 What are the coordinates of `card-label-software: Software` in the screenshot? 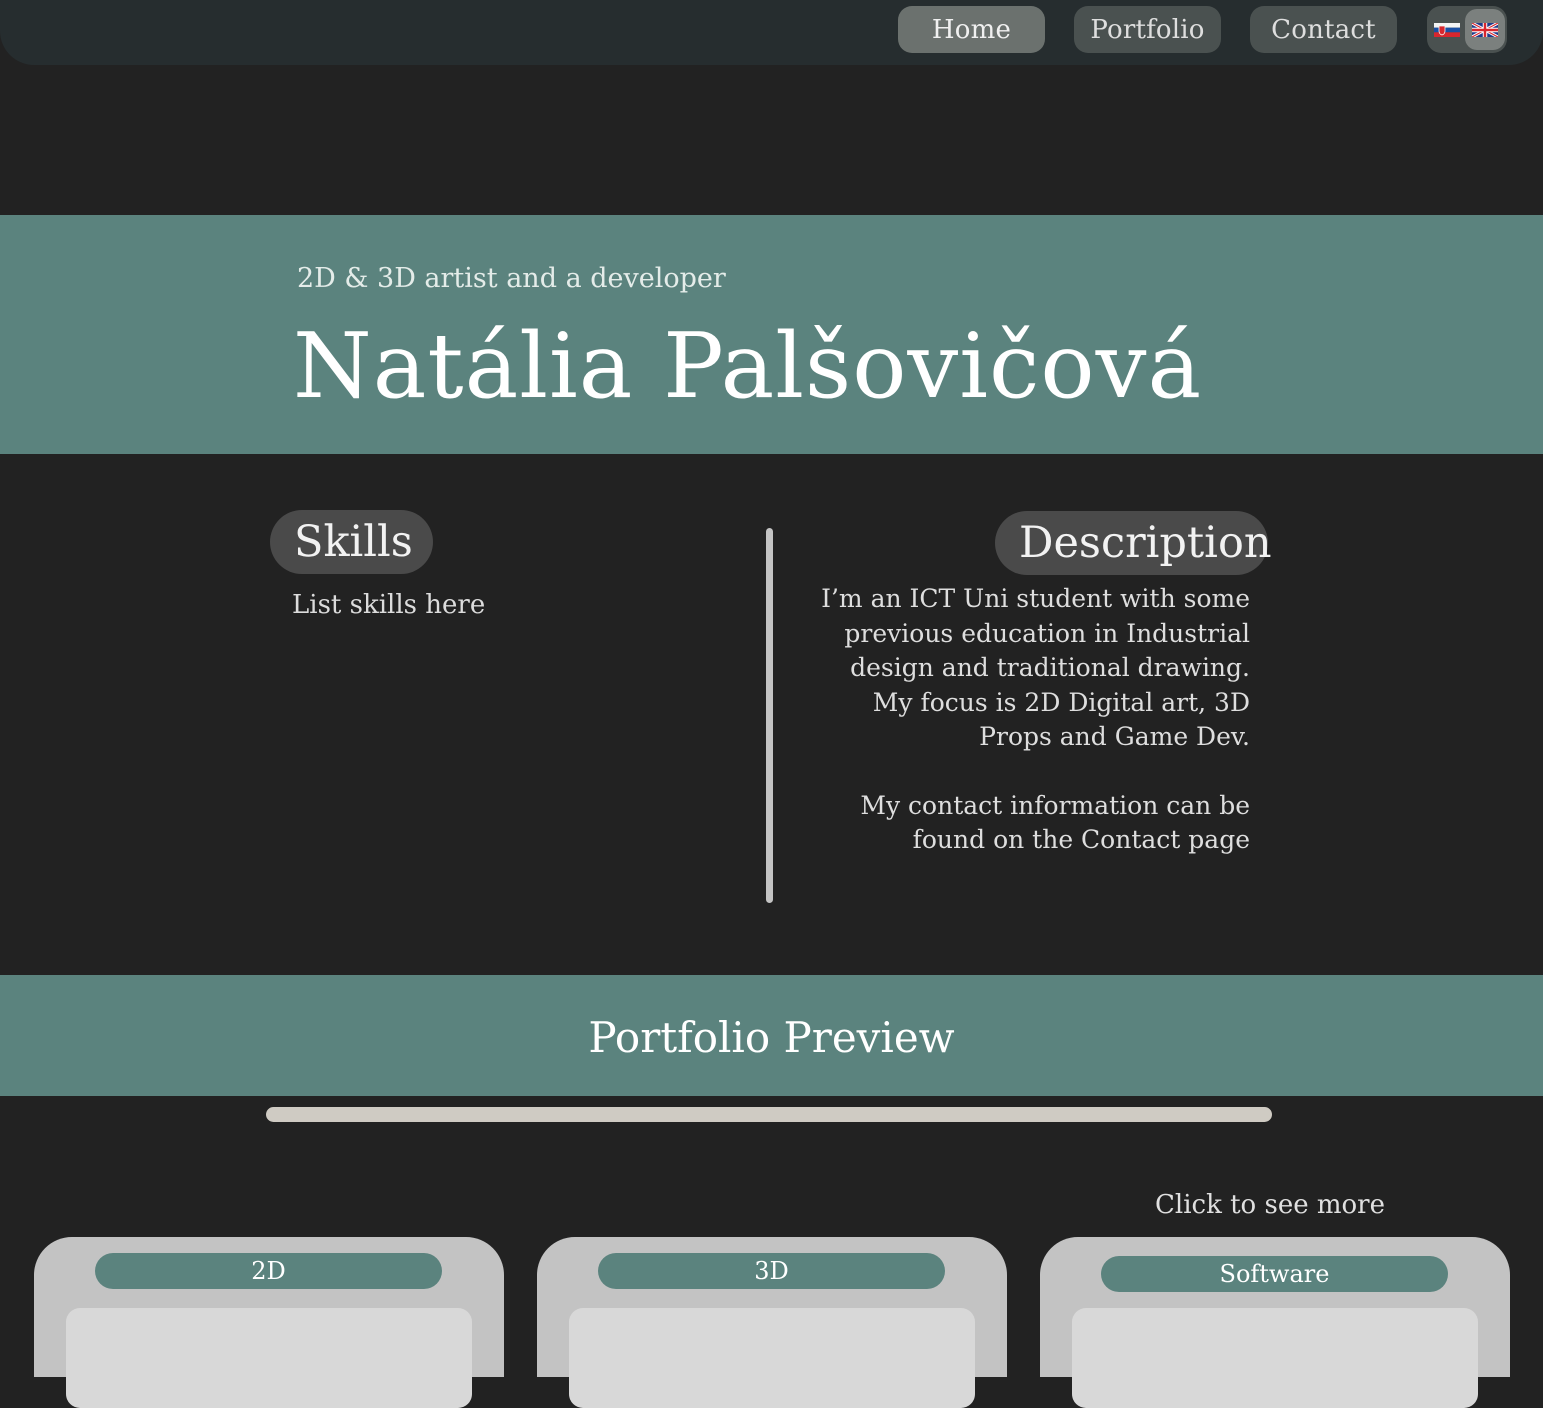 It's located at (1274, 1274).